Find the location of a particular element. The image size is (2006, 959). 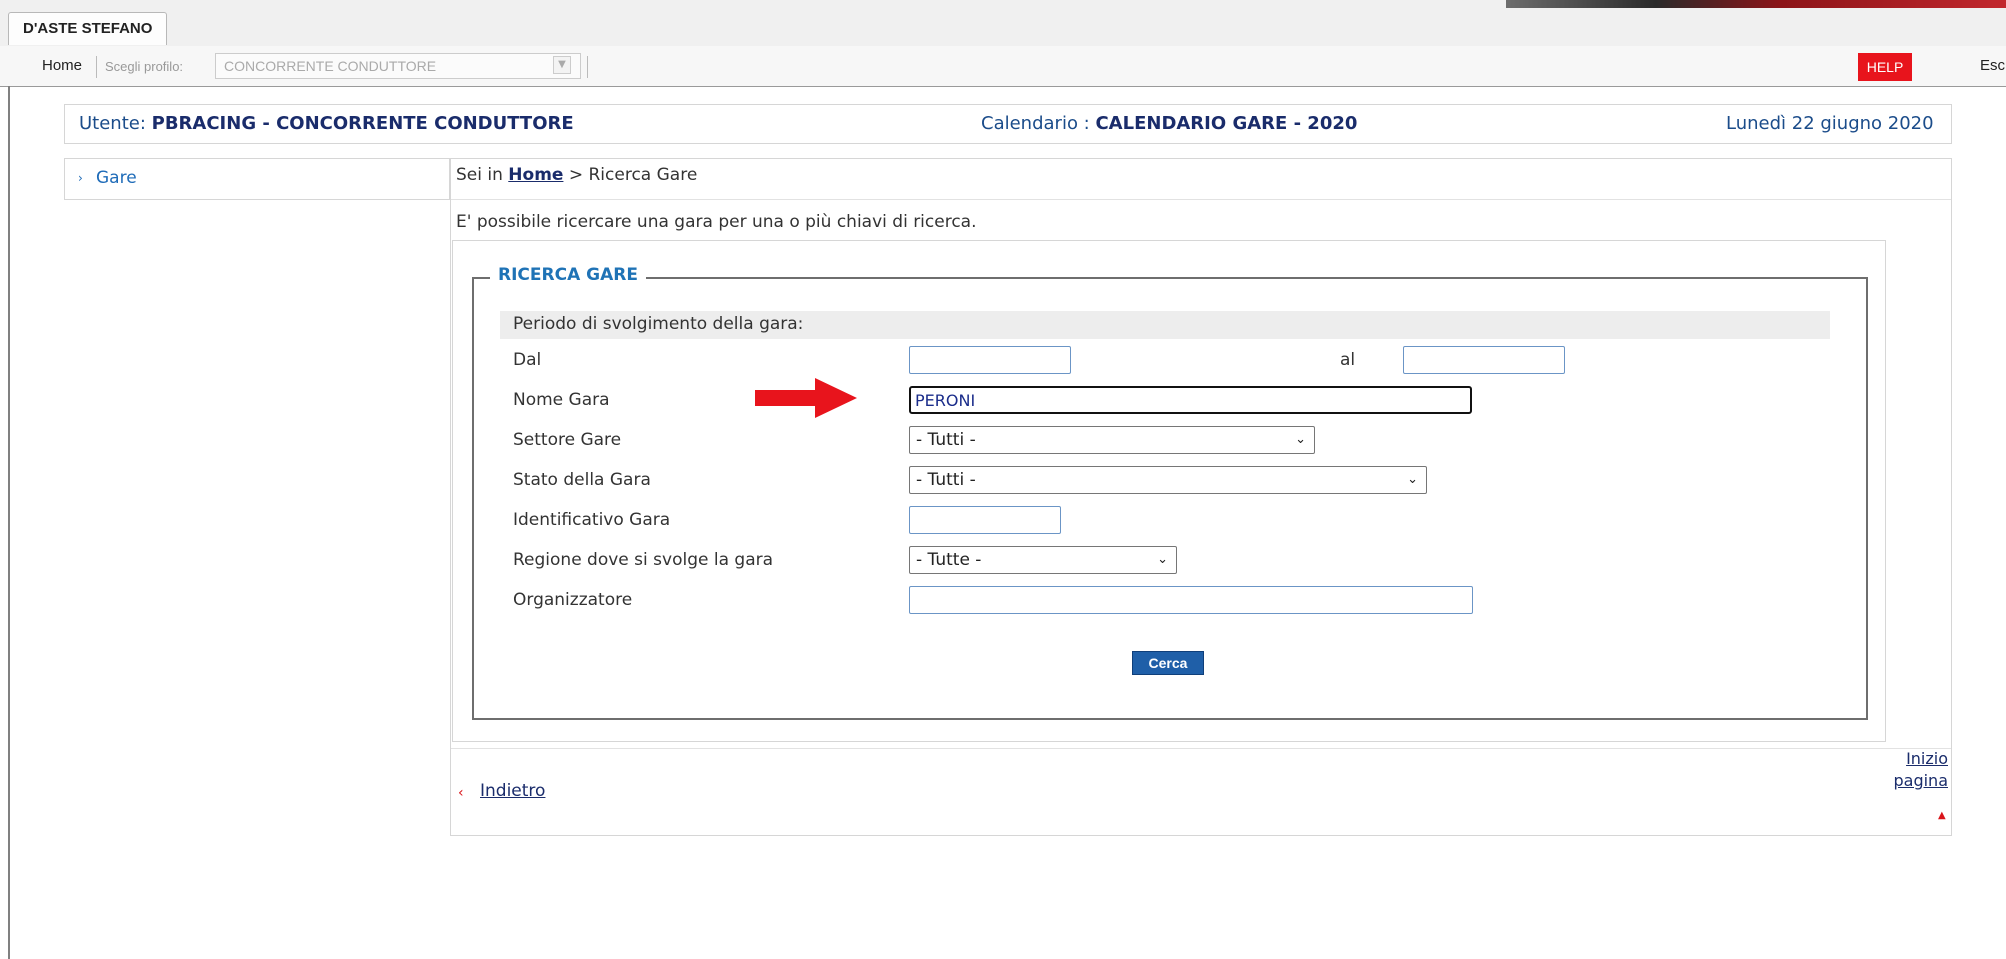

double-chevron-right-icon: › is located at coordinates (80, 178).